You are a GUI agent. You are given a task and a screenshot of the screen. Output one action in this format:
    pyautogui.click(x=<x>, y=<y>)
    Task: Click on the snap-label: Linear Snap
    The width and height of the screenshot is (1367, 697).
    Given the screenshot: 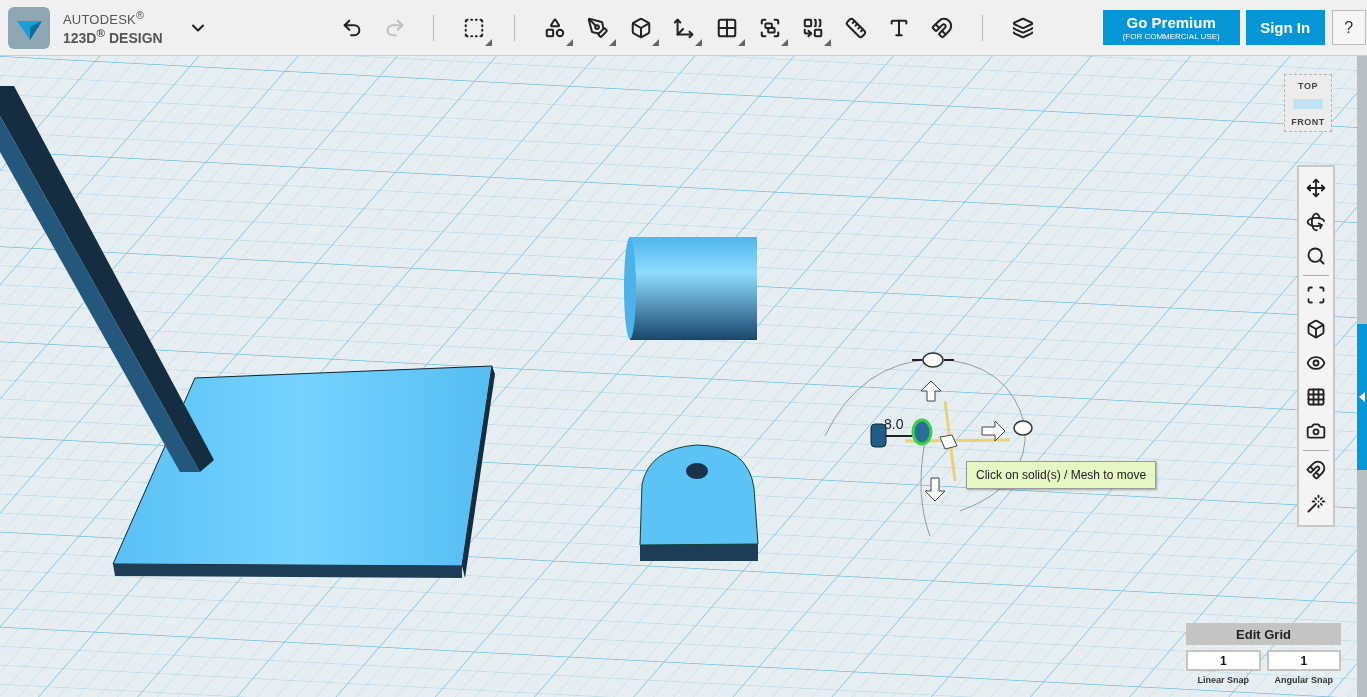 What is the action you would take?
    pyautogui.click(x=1223, y=680)
    